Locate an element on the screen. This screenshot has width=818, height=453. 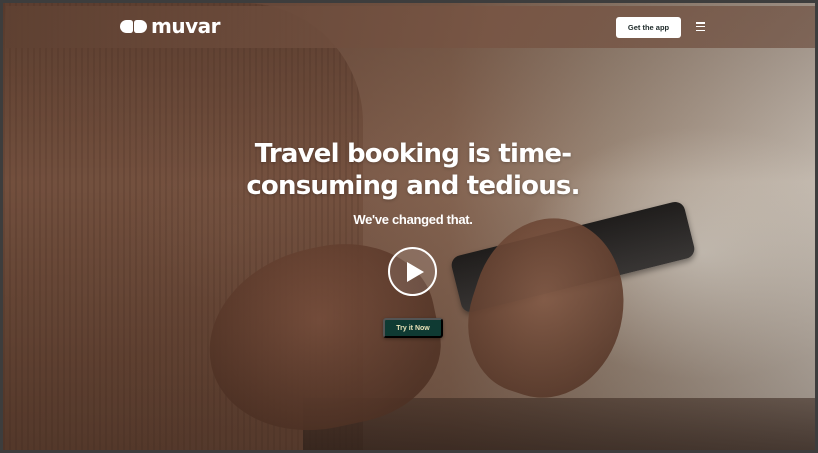
double-circle-logo-icon is located at coordinates (133, 26).